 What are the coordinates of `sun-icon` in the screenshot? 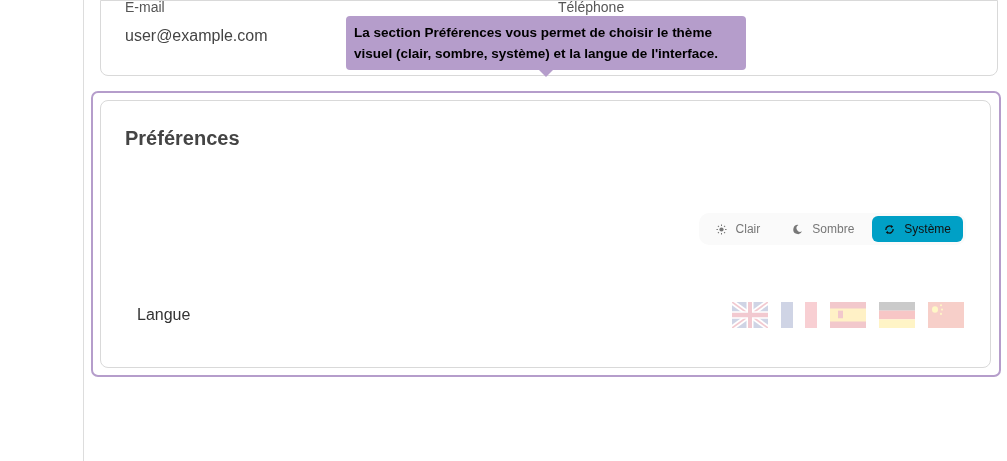 It's located at (721, 229).